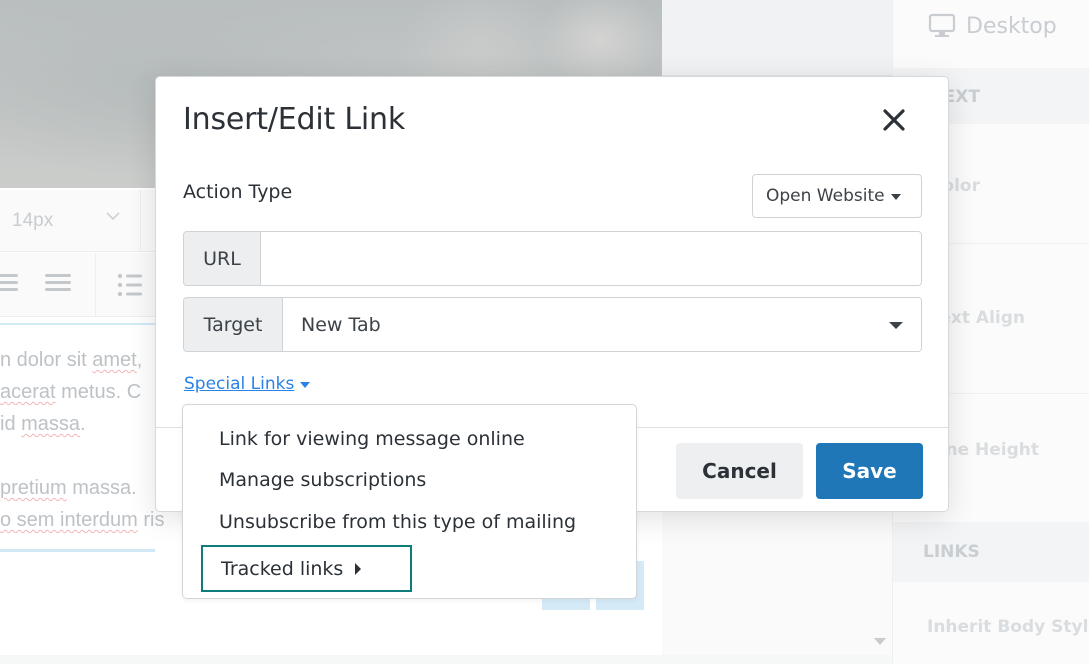 The height and width of the screenshot is (664, 1089). I want to click on caret-right-icon, so click(358, 568).